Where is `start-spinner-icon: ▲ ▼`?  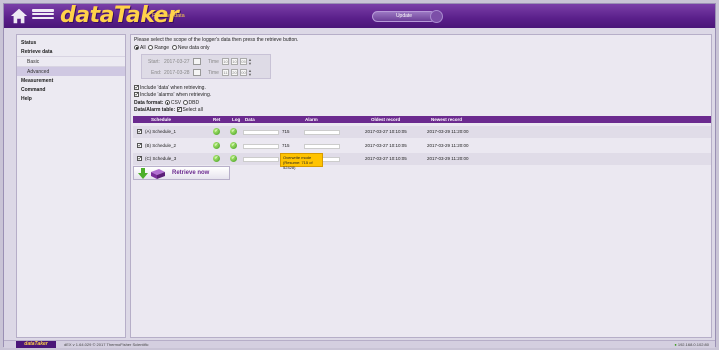
start-spinner-icon: ▲ ▼ is located at coordinates (250, 62).